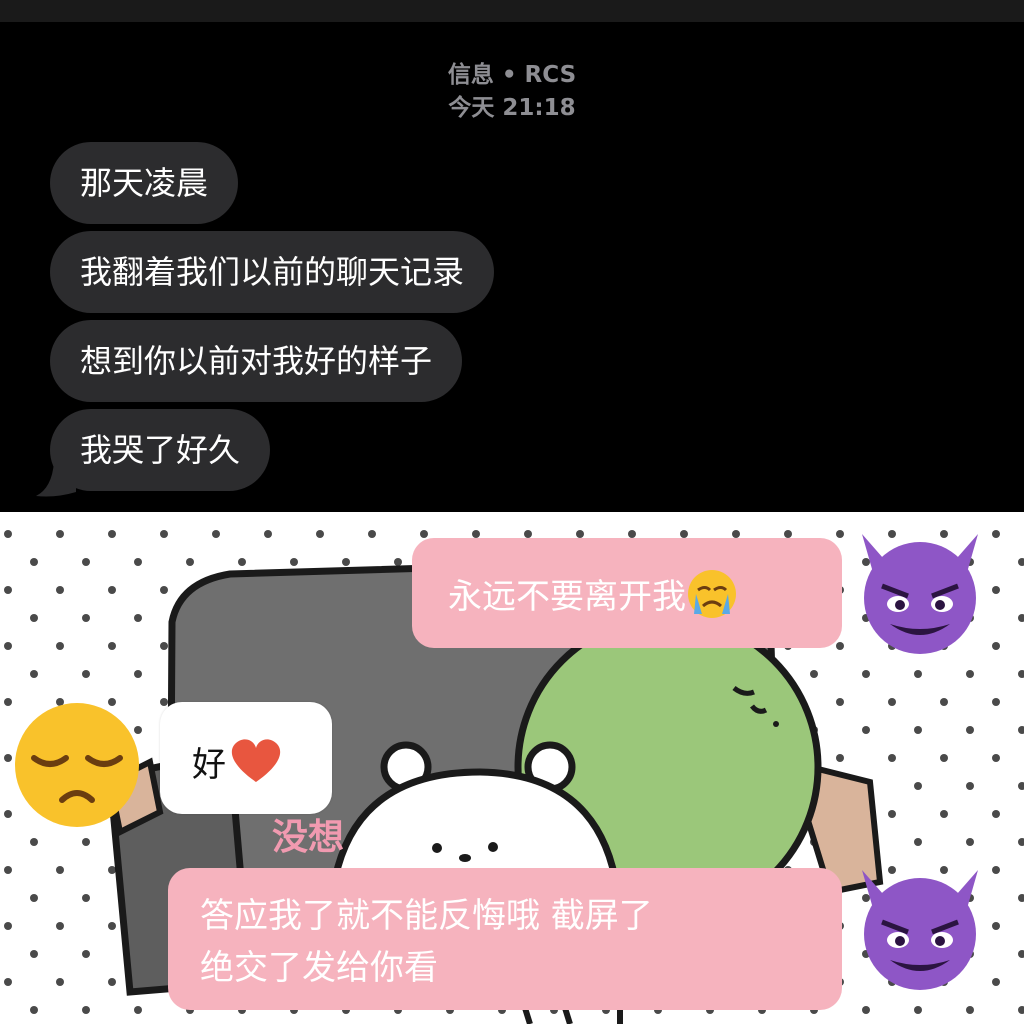  Describe the element at coordinates (512, 75) in the screenshot. I see `thread-service-label: 信息 • RCS` at that location.